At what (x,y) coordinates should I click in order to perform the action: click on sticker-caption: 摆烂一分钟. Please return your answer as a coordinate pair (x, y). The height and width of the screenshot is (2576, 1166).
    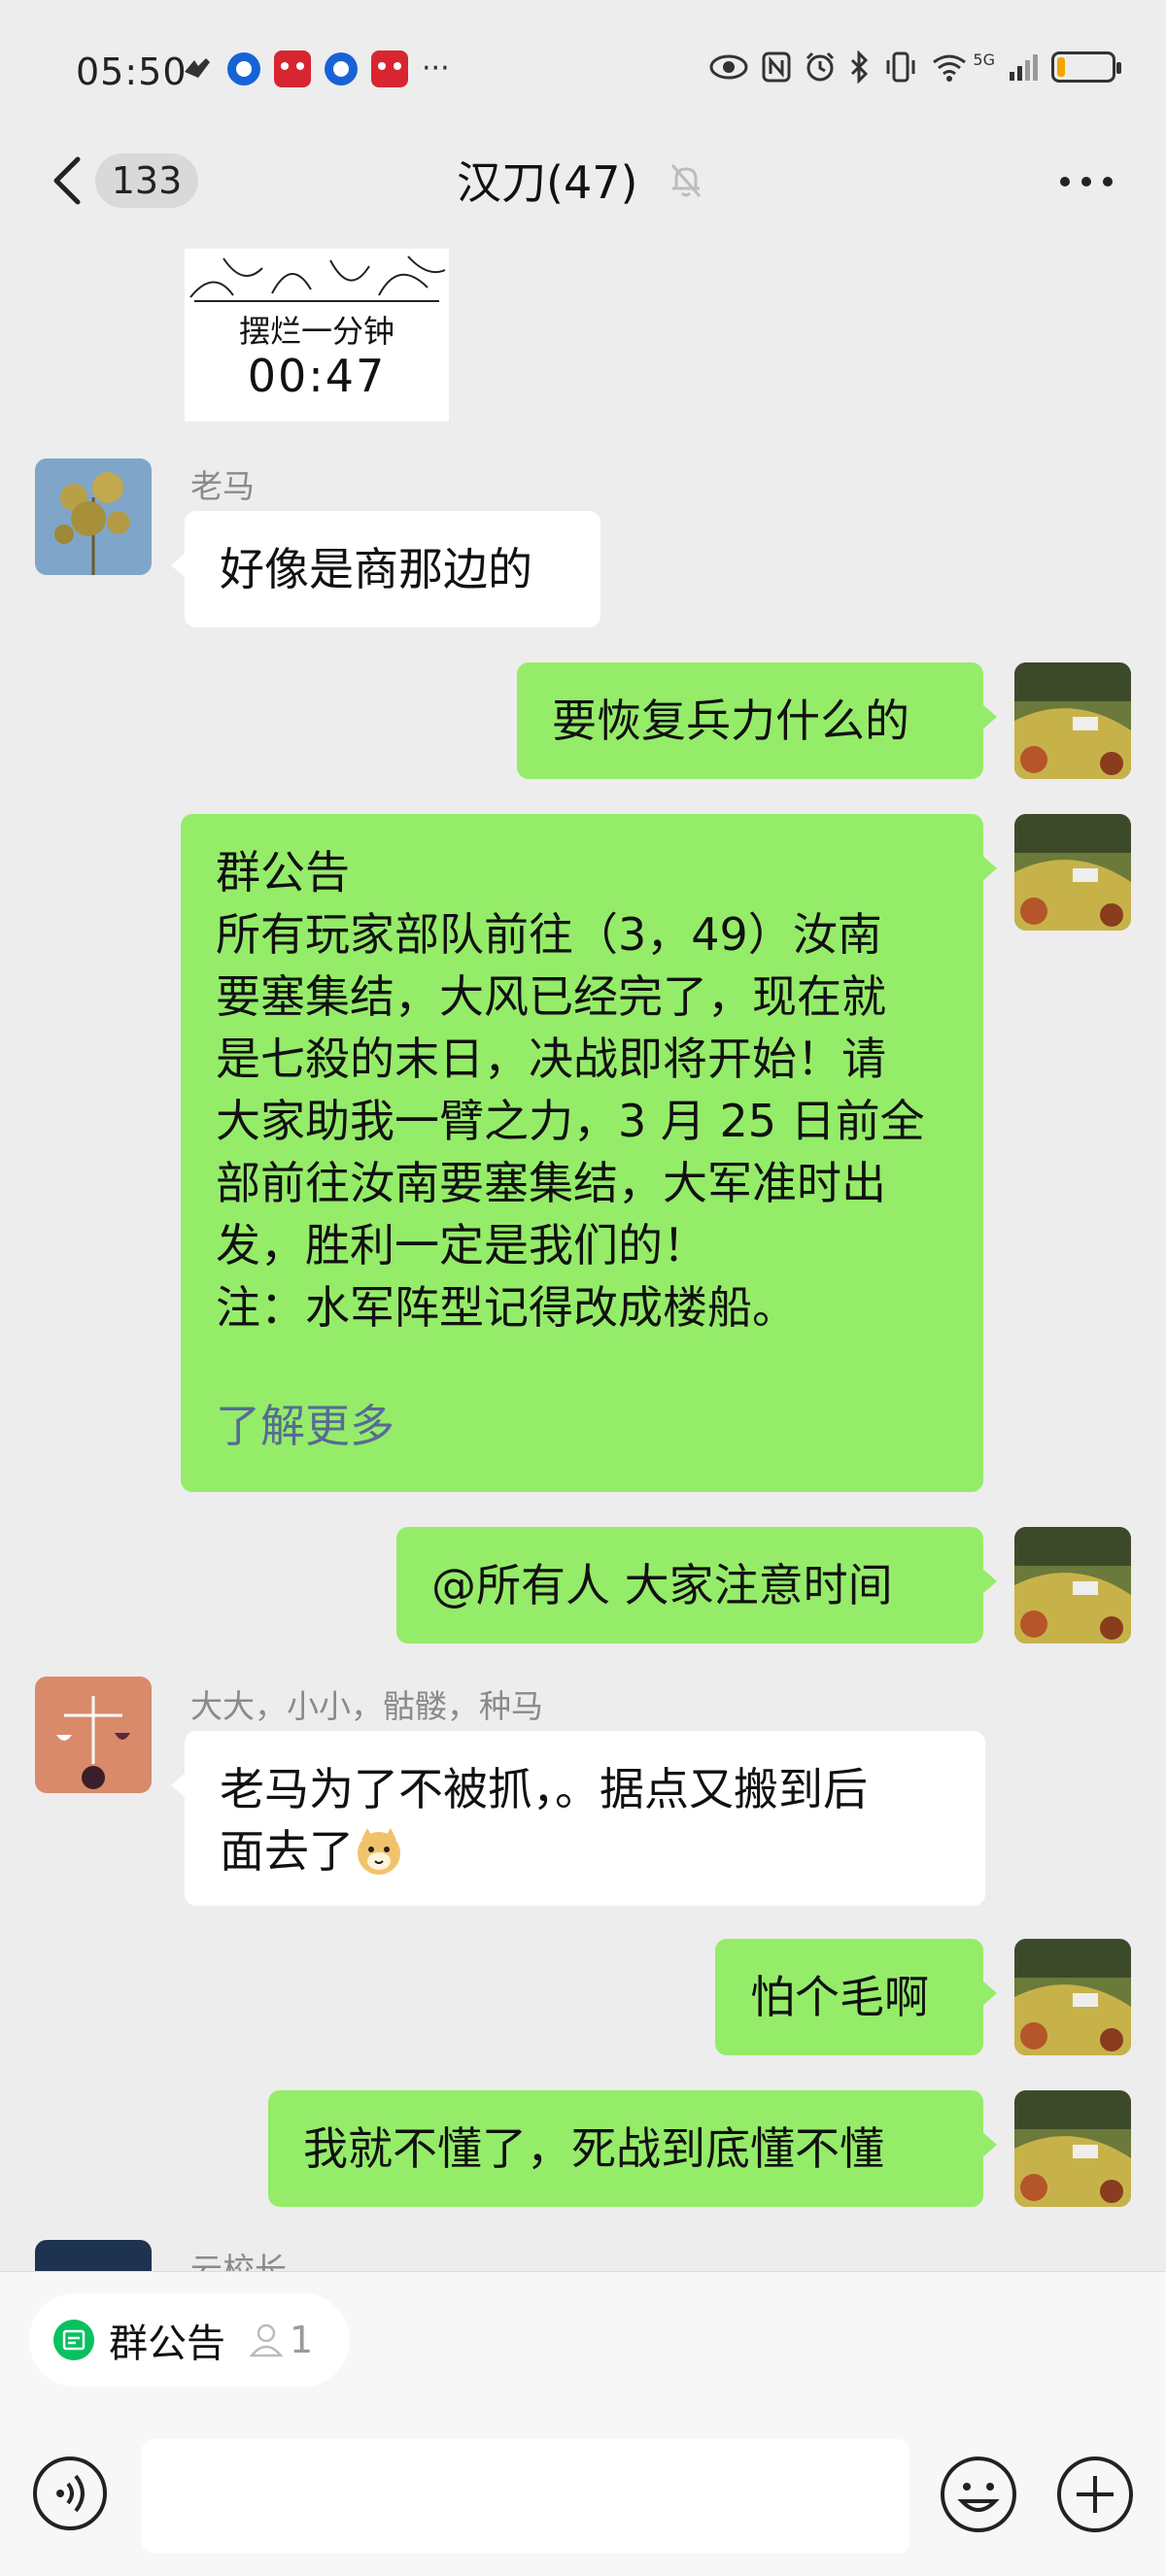
    Looking at the image, I should click on (316, 331).